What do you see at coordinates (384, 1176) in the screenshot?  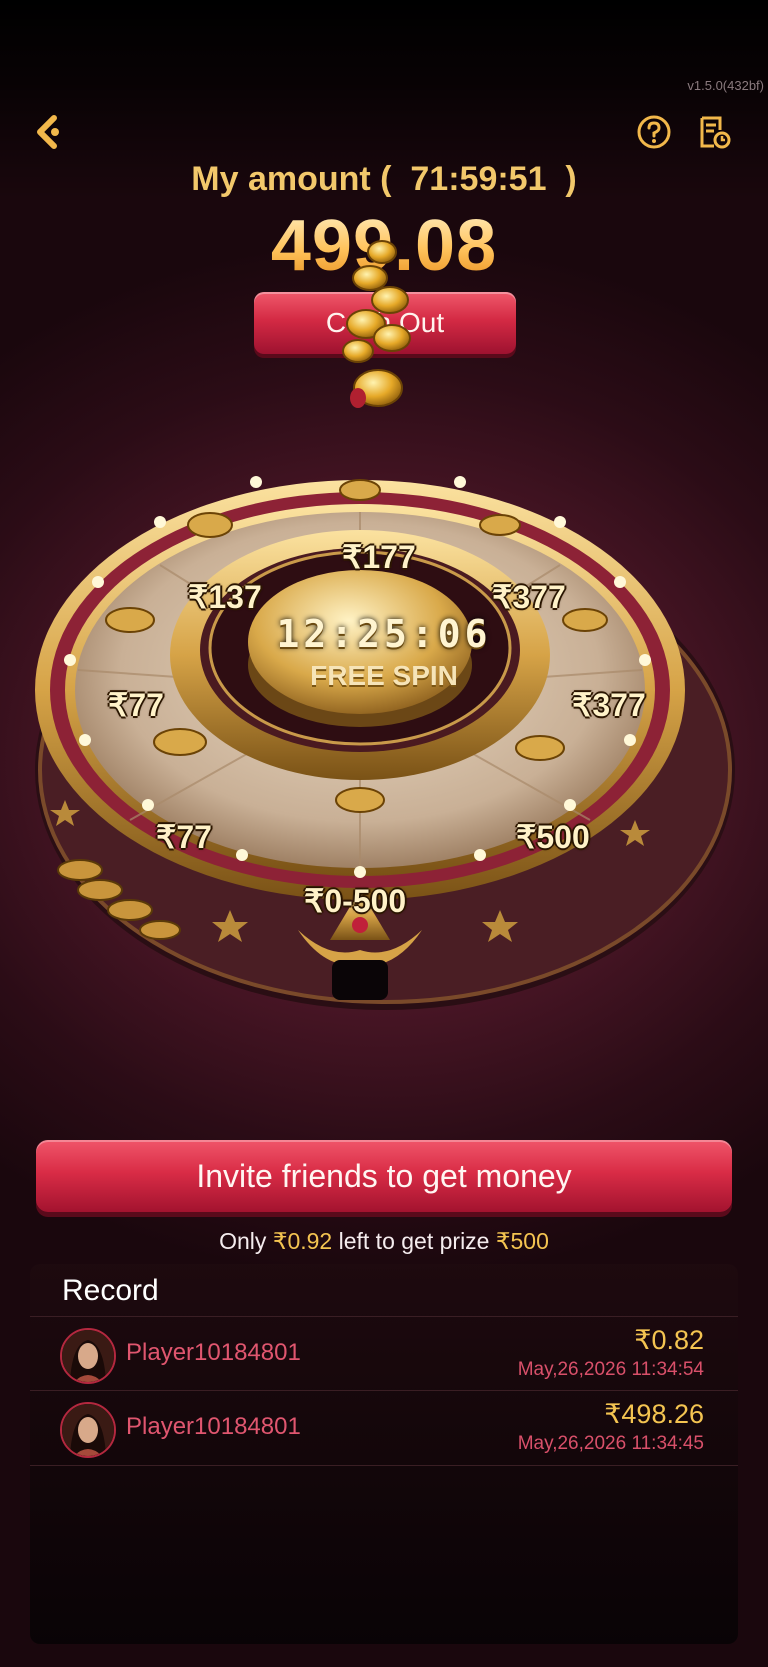 I see `invite-friends-button: Invite friends to get money` at bounding box center [384, 1176].